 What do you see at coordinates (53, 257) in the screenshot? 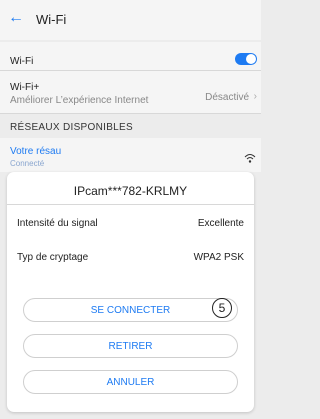
I see `encryption-label: Typ de cryptage` at bounding box center [53, 257].